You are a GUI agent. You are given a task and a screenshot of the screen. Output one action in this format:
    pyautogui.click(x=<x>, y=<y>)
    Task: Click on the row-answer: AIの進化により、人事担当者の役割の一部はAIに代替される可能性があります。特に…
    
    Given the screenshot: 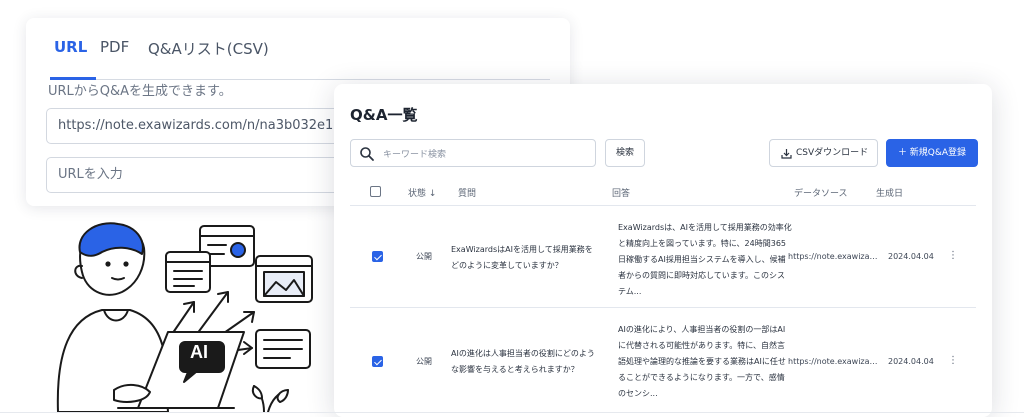 What is the action you would take?
    pyautogui.click(x=702, y=361)
    